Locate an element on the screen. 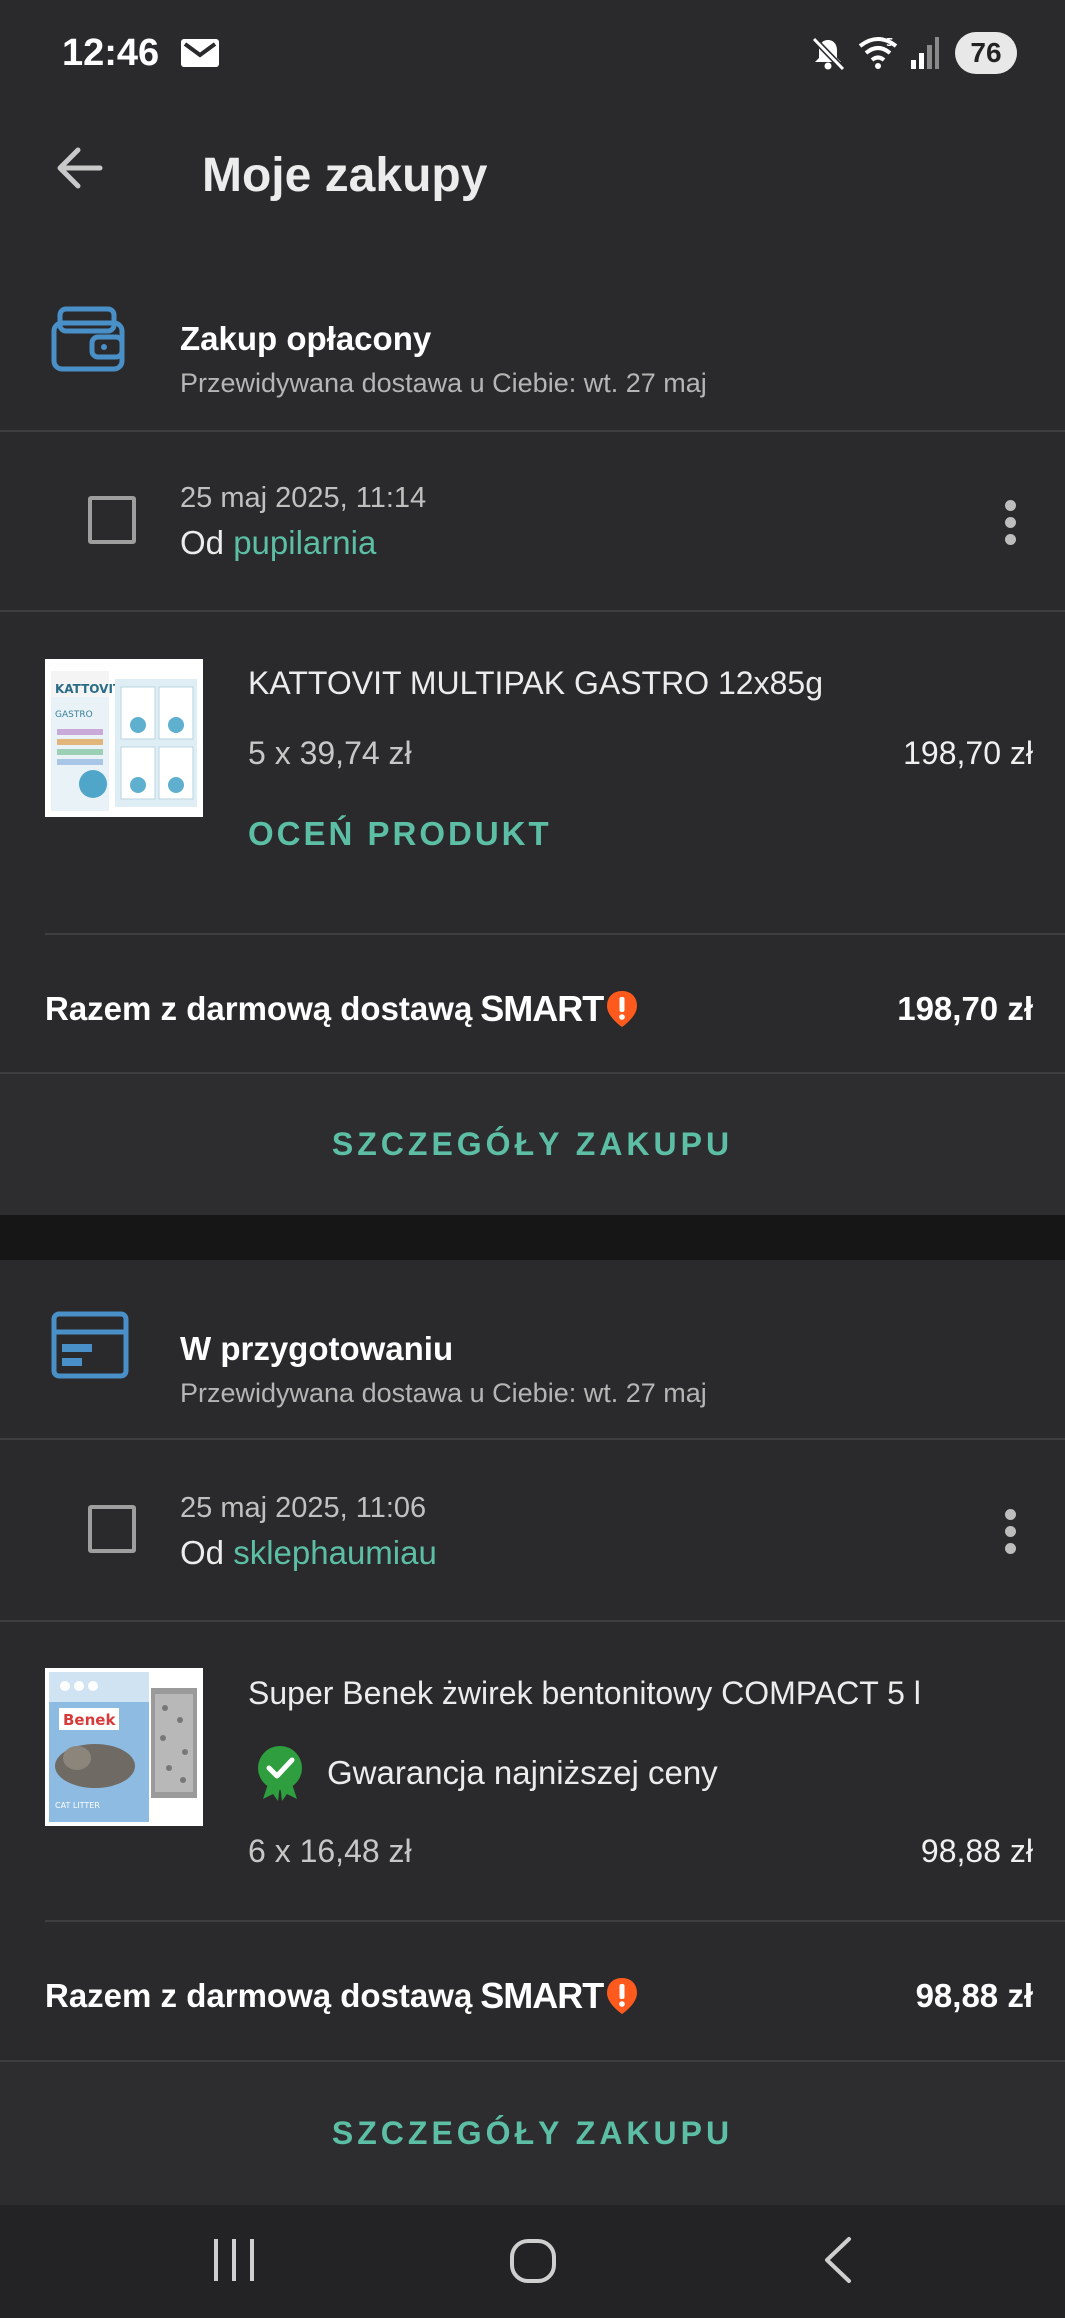  system-nav-bar is located at coordinates (532, 2261).